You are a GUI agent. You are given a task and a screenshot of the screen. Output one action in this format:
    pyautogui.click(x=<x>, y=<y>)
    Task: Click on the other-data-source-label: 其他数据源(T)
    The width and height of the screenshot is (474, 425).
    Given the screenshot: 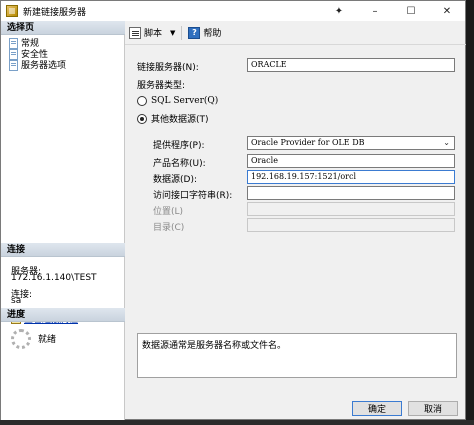 What is the action you would take?
    pyautogui.click(x=180, y=120)
    